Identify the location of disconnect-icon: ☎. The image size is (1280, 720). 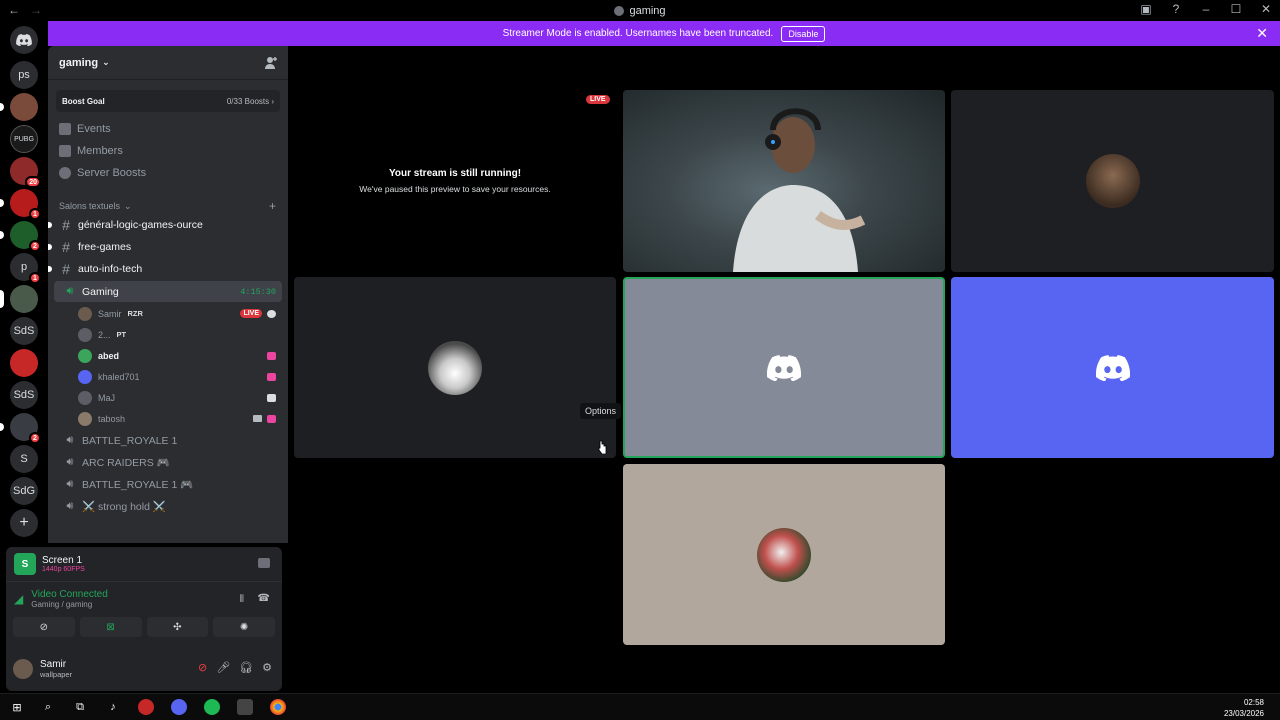
(264, 598).